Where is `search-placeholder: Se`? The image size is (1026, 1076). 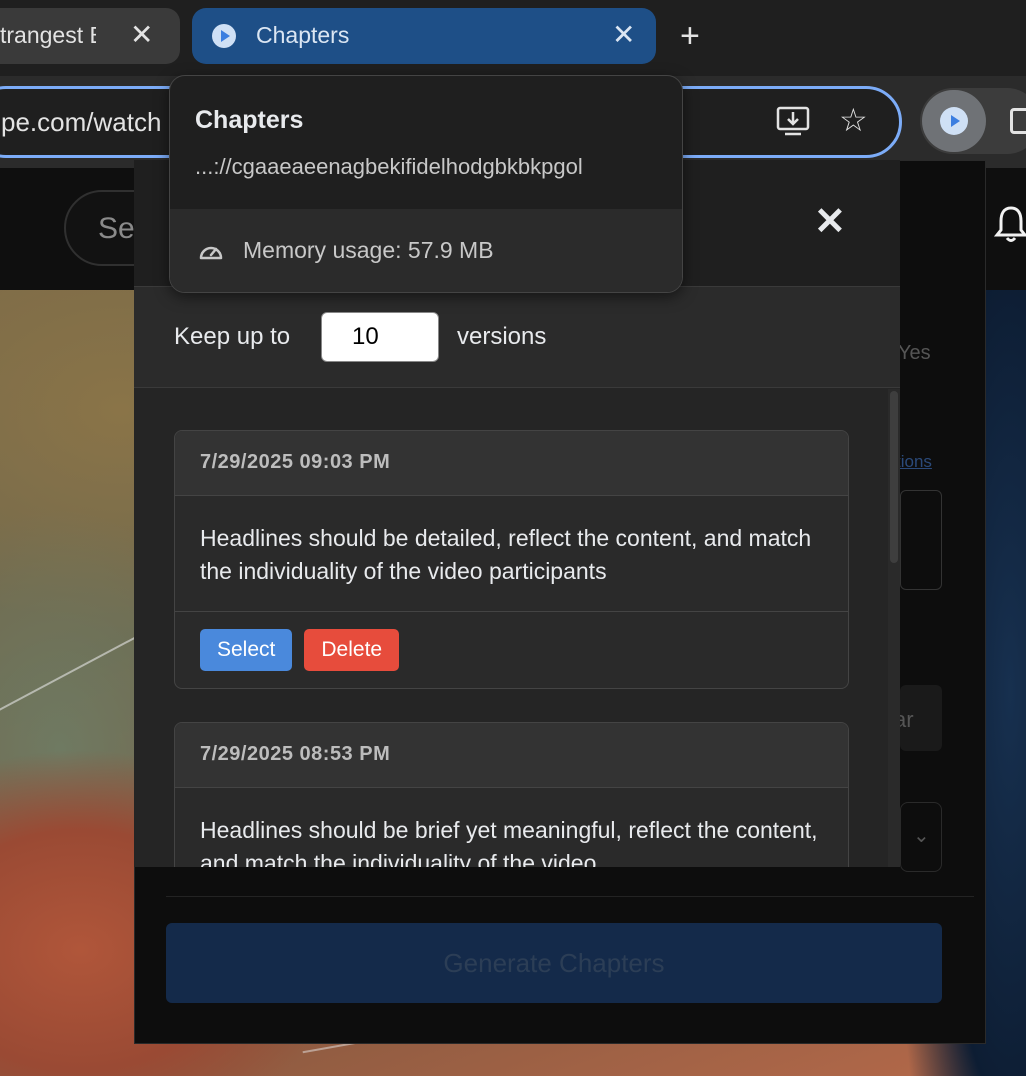
search-placeholder: Se is located at coordinates (116, 228).